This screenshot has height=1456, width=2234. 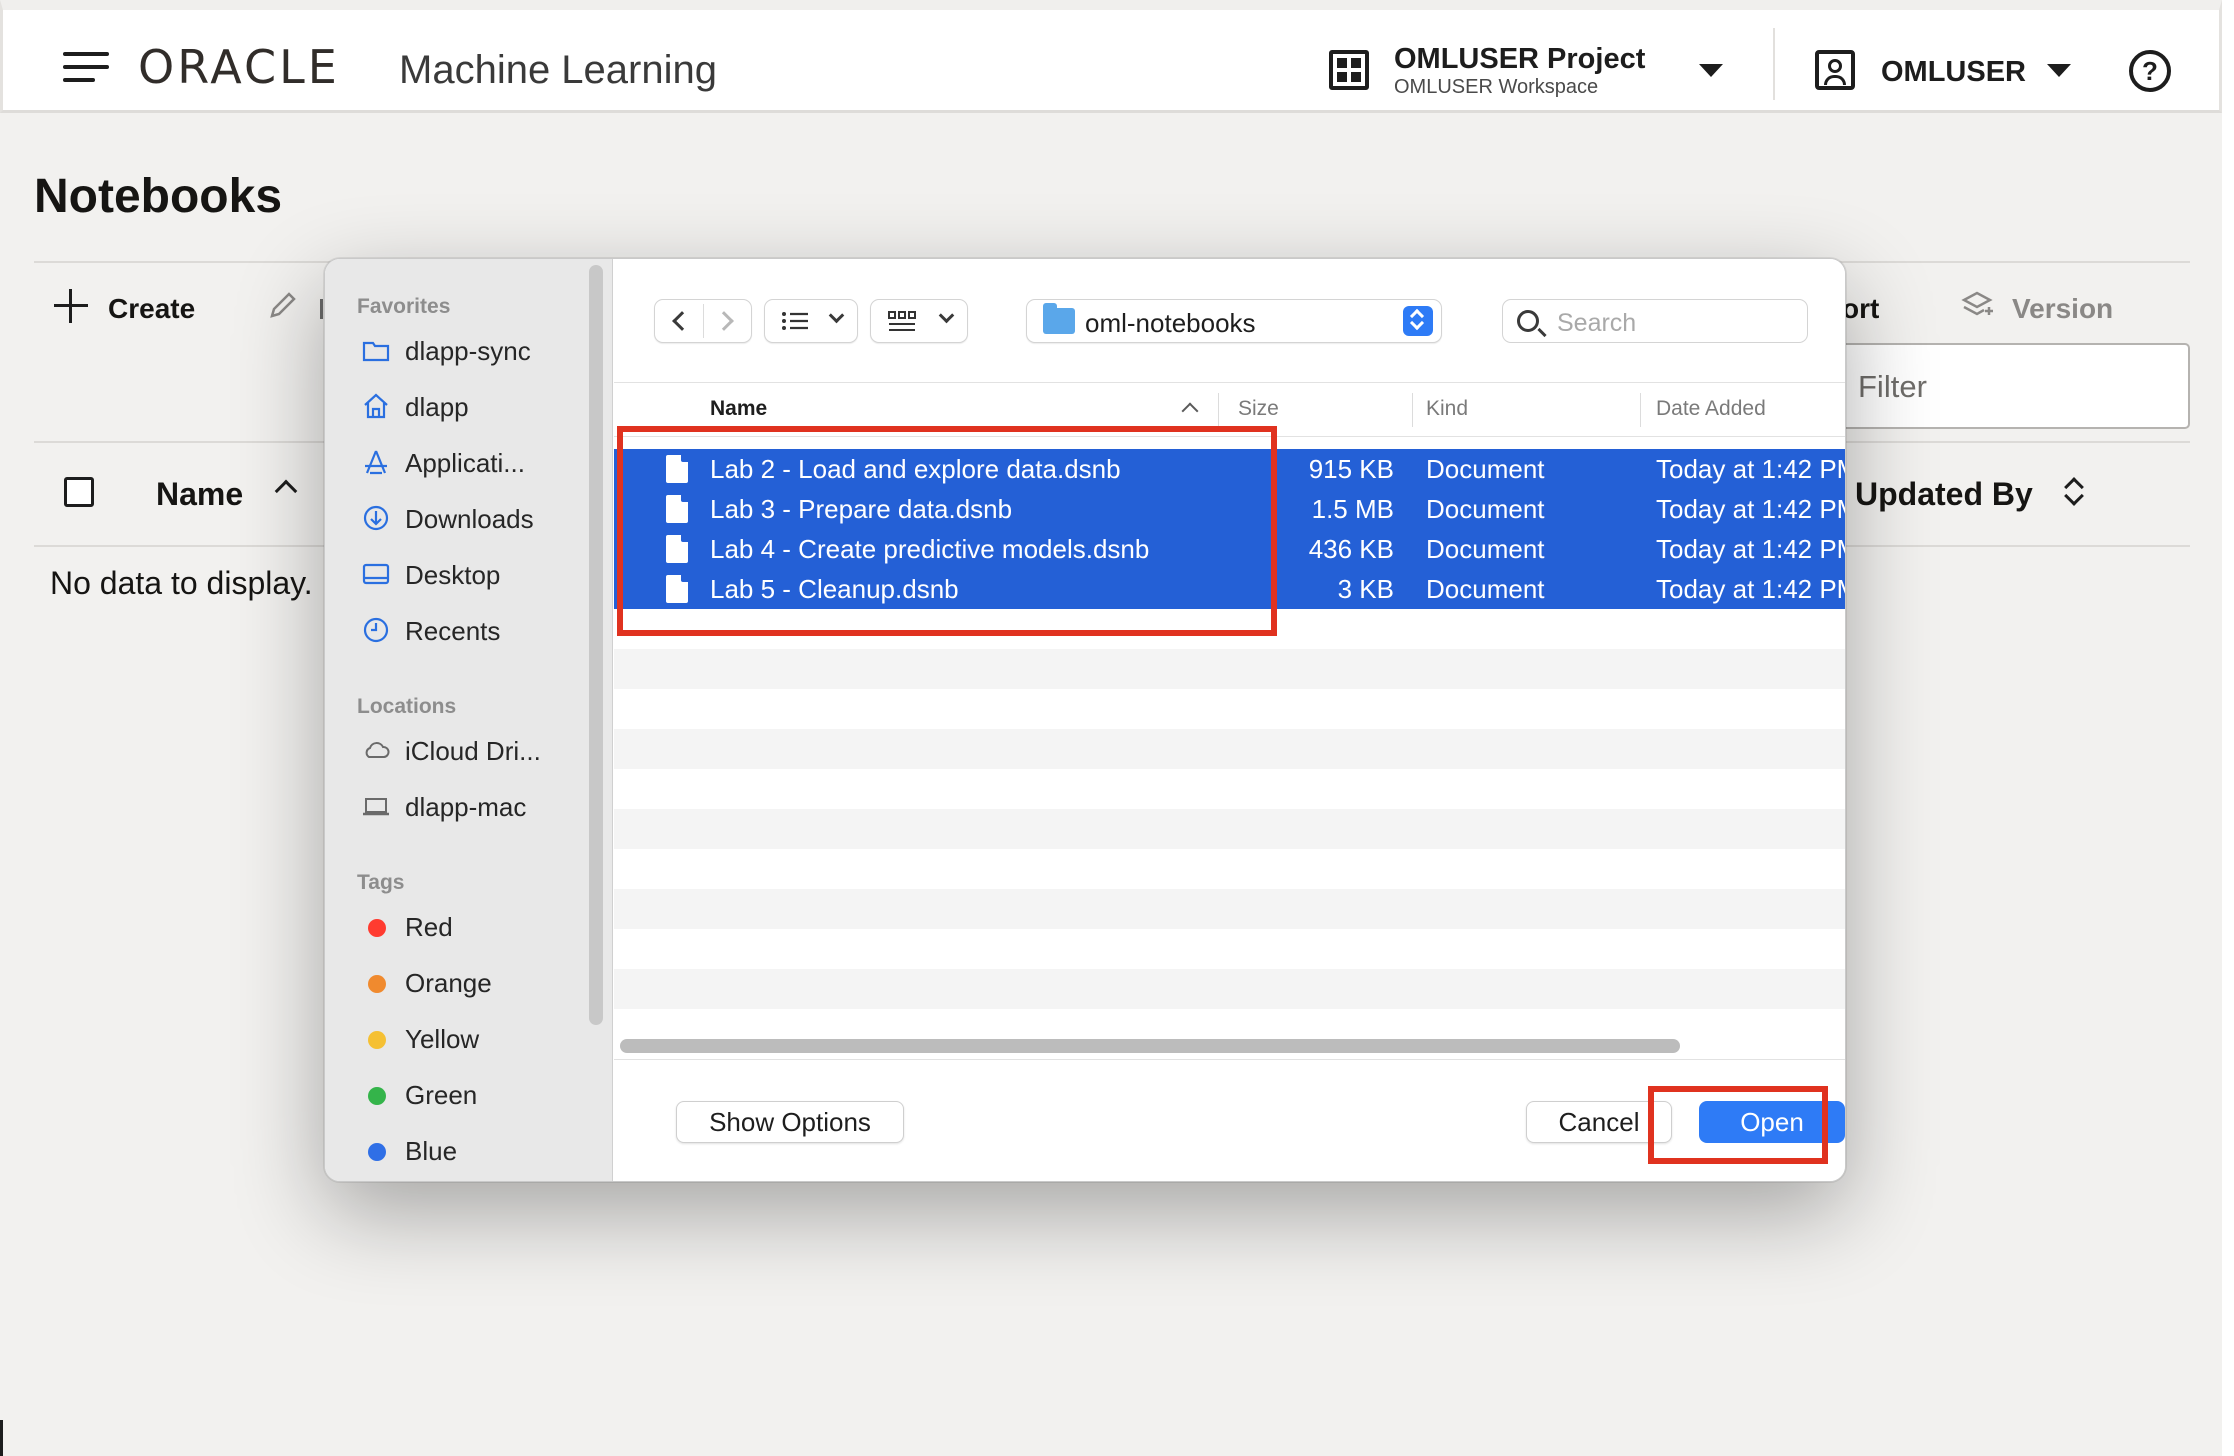 I want to click on product-name: Machine Learning, so click(x=558, y=70).